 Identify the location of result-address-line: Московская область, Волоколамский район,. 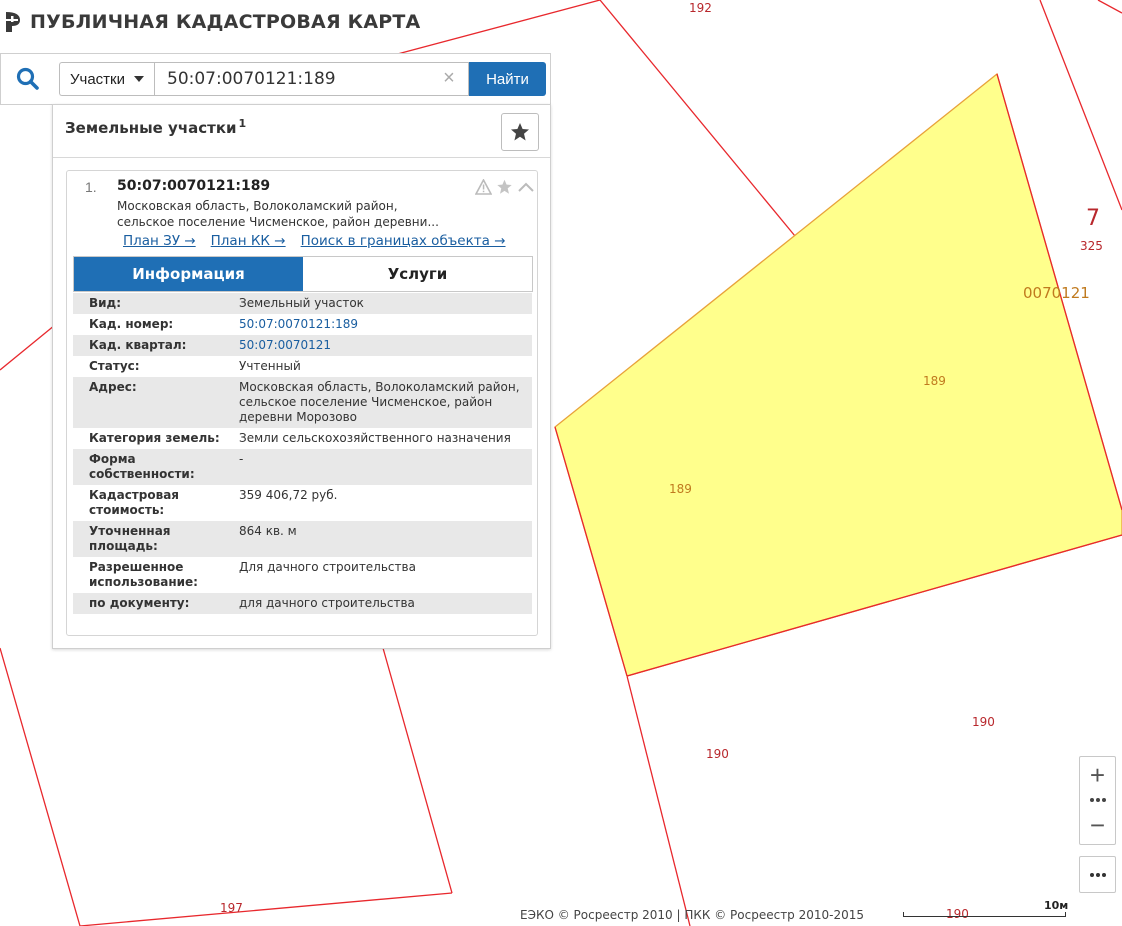
(257, 206).